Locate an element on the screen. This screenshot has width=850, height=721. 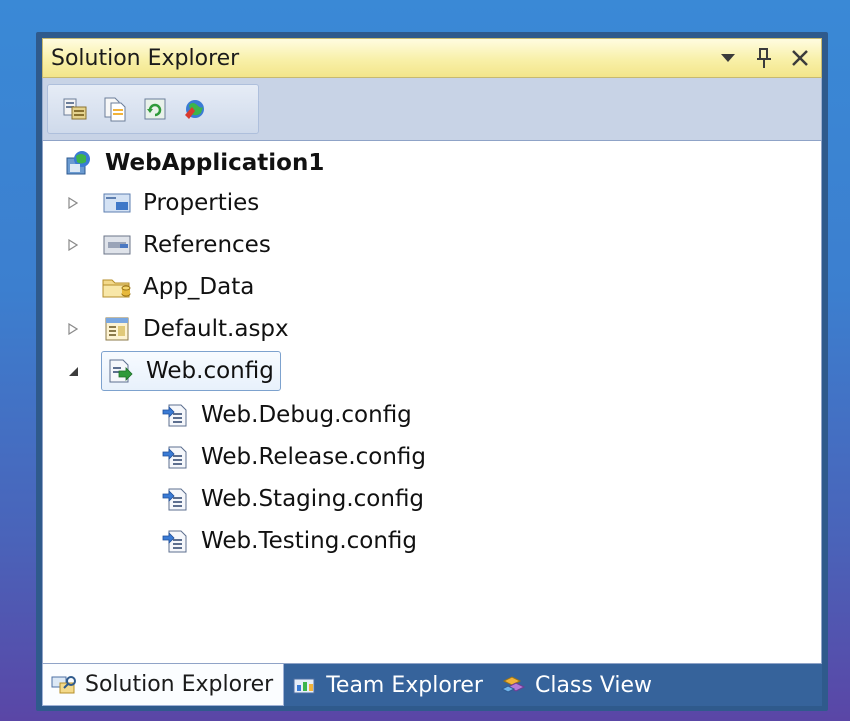
tab-label: Solution Explorer is located at coordinates (179, 684).